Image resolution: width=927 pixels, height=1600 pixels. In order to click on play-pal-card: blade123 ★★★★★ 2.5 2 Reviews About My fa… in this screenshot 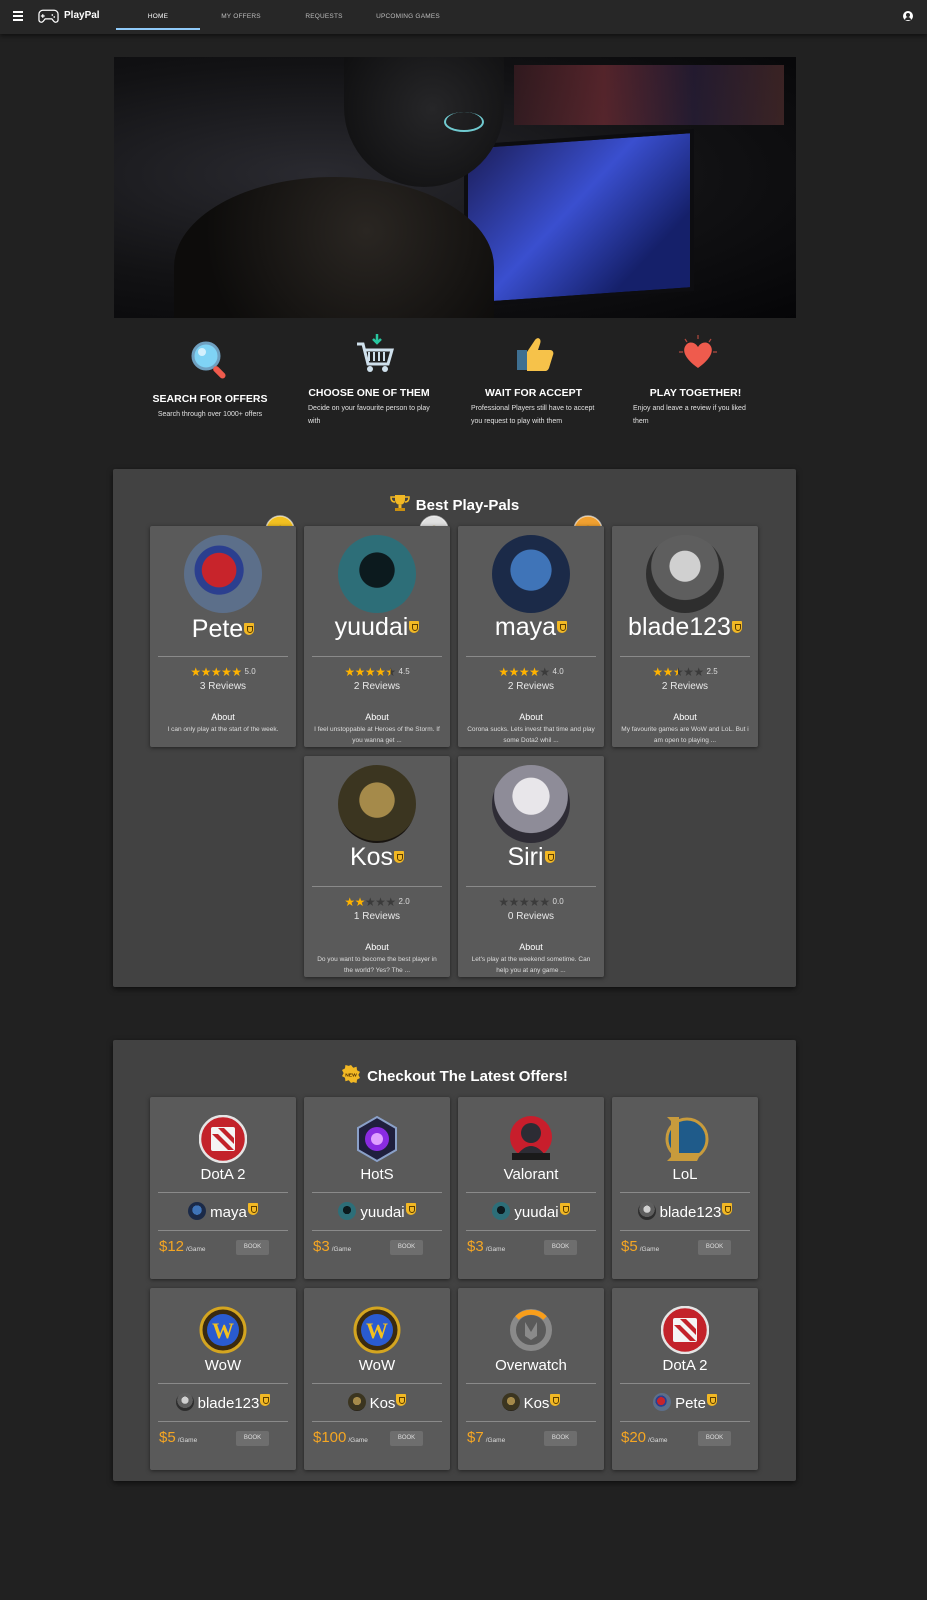, I will do `click(685, 636)`.